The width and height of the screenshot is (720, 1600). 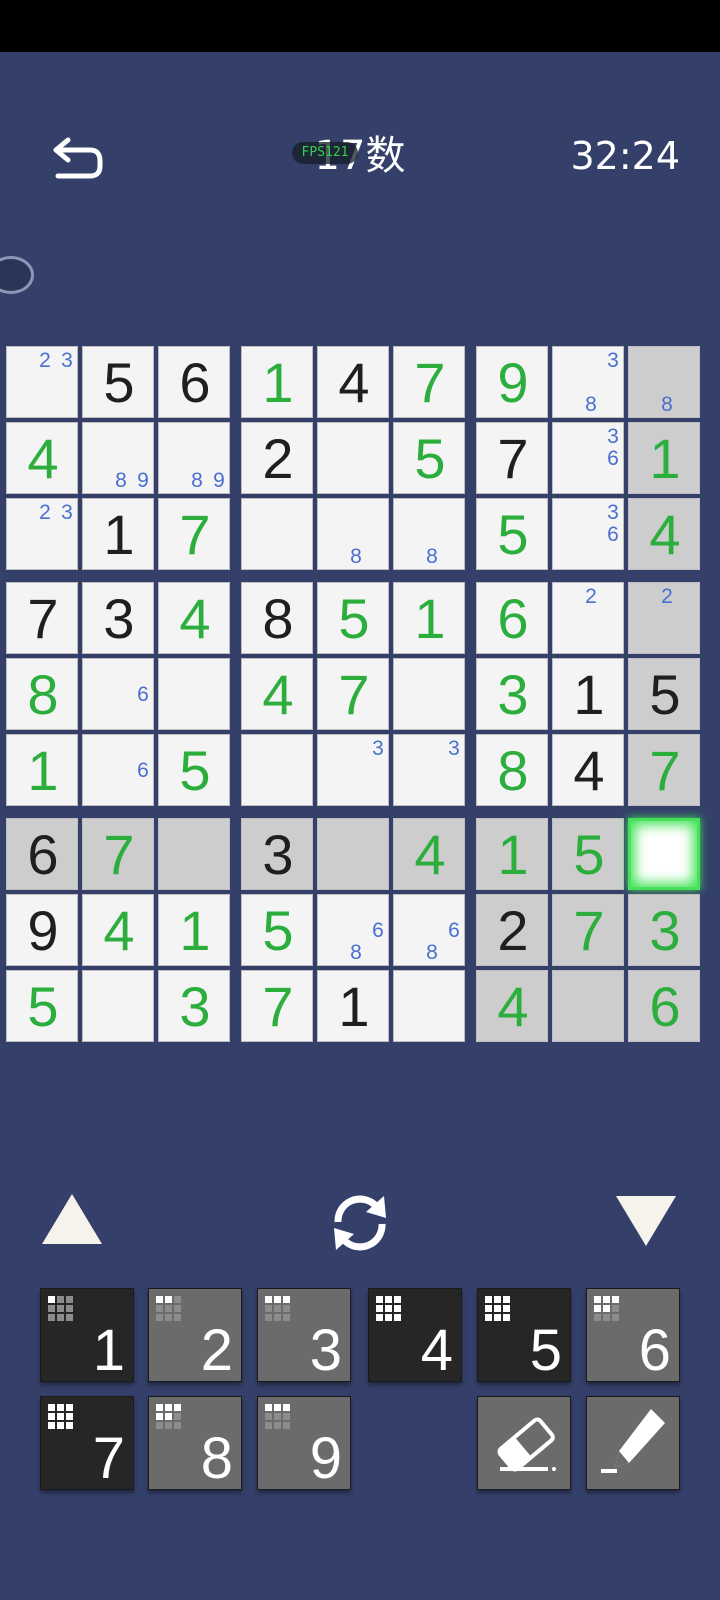 I want to click on number-key-5: 5, so click(x=524, y=1335).